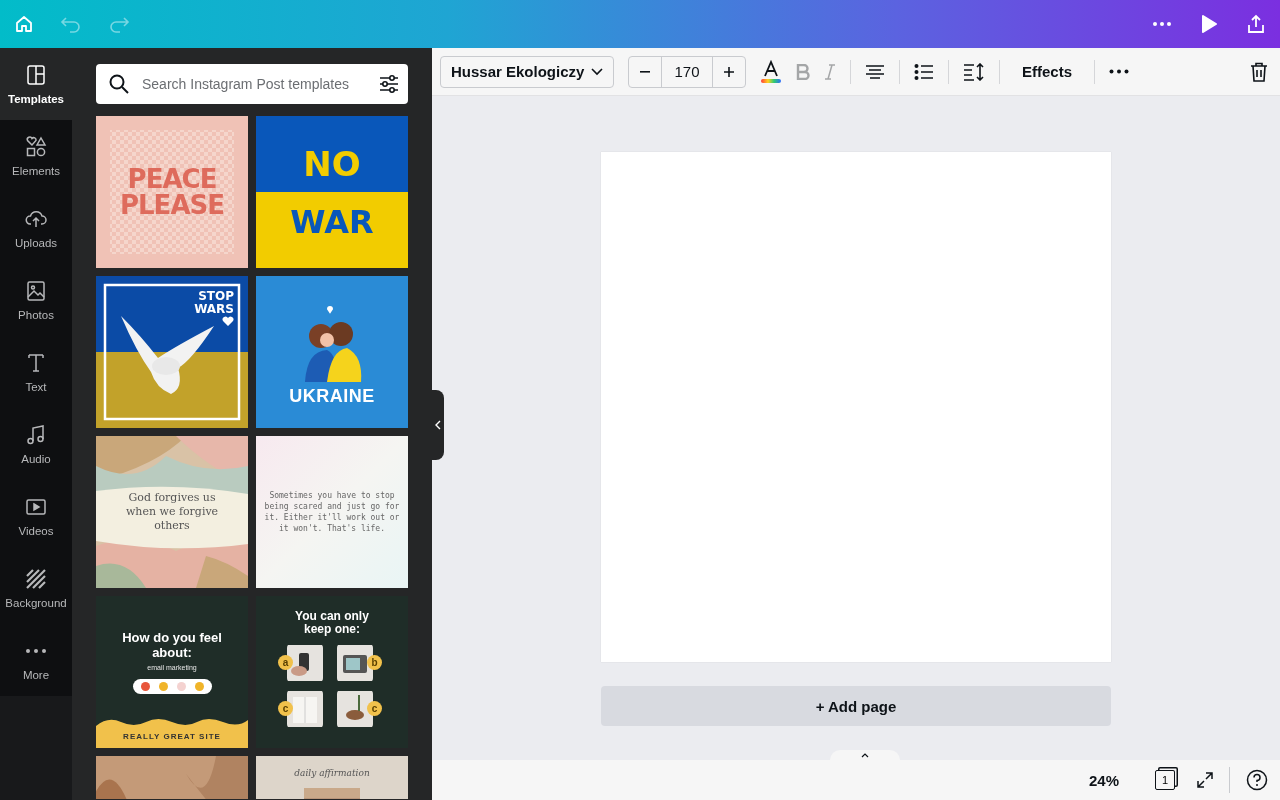 The width and height of the screenshot is (1280, 800). What do you see at coordinates (1103, 780) in the screenshot?
I see `zoom-level: 24%` at bounding box center [1103, 780].